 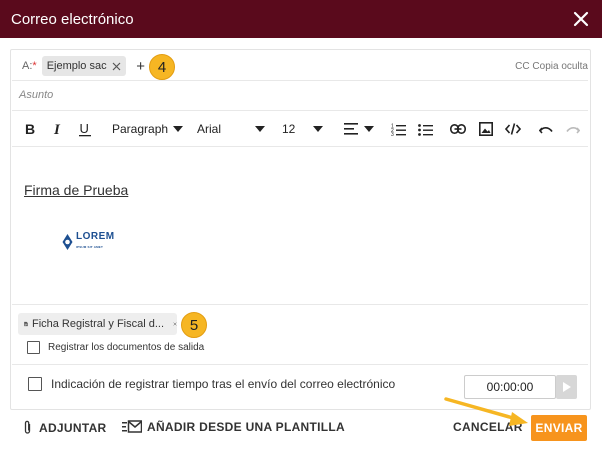 I want to click on arrow-annotation-icon, so click(x=486, y=411).